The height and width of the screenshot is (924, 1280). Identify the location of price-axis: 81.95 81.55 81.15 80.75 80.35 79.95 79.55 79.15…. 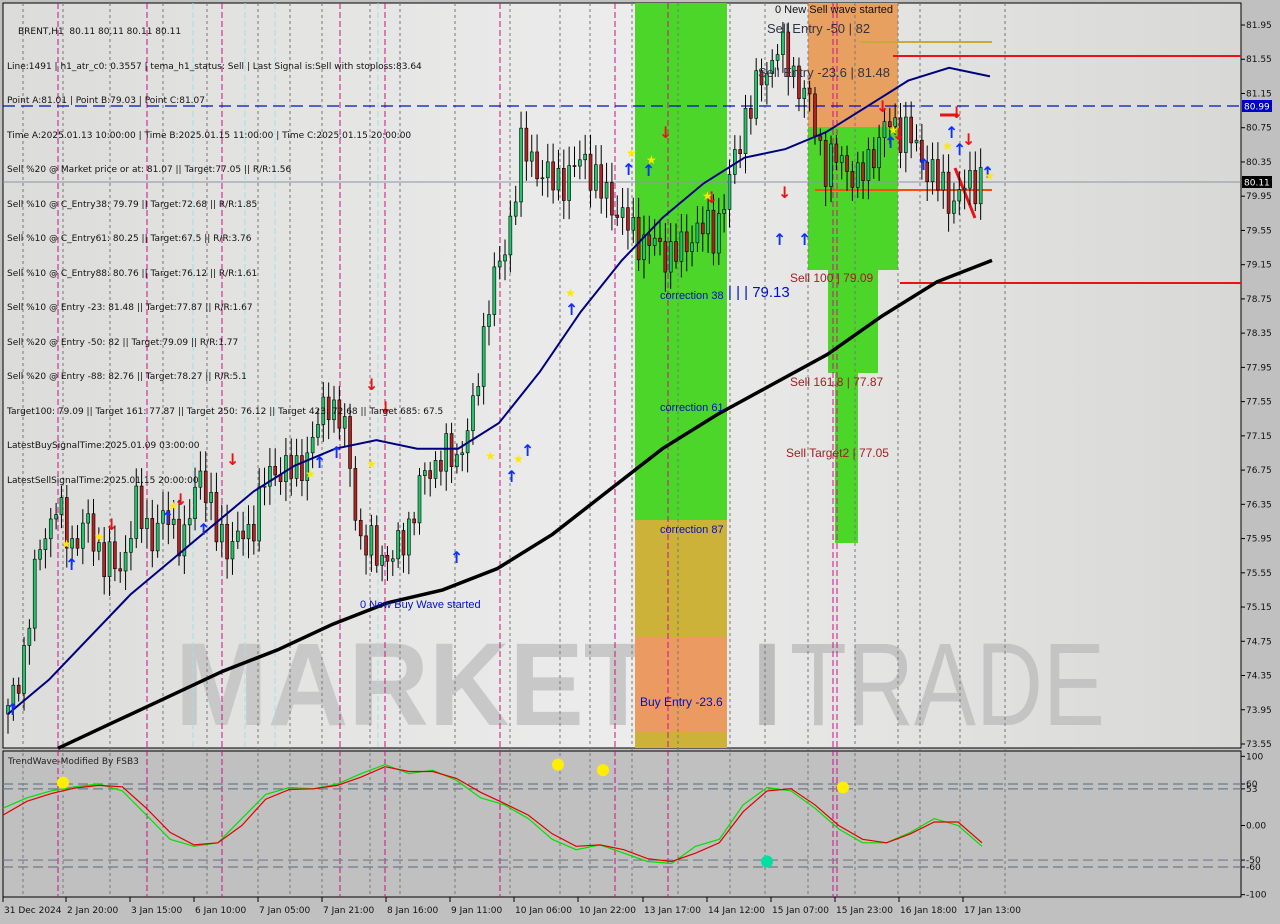
(1256, 385).